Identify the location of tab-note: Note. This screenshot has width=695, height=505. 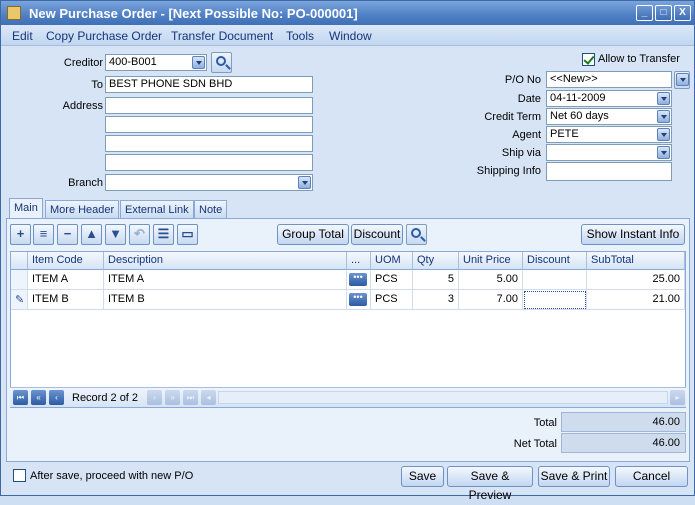
(211, 209).